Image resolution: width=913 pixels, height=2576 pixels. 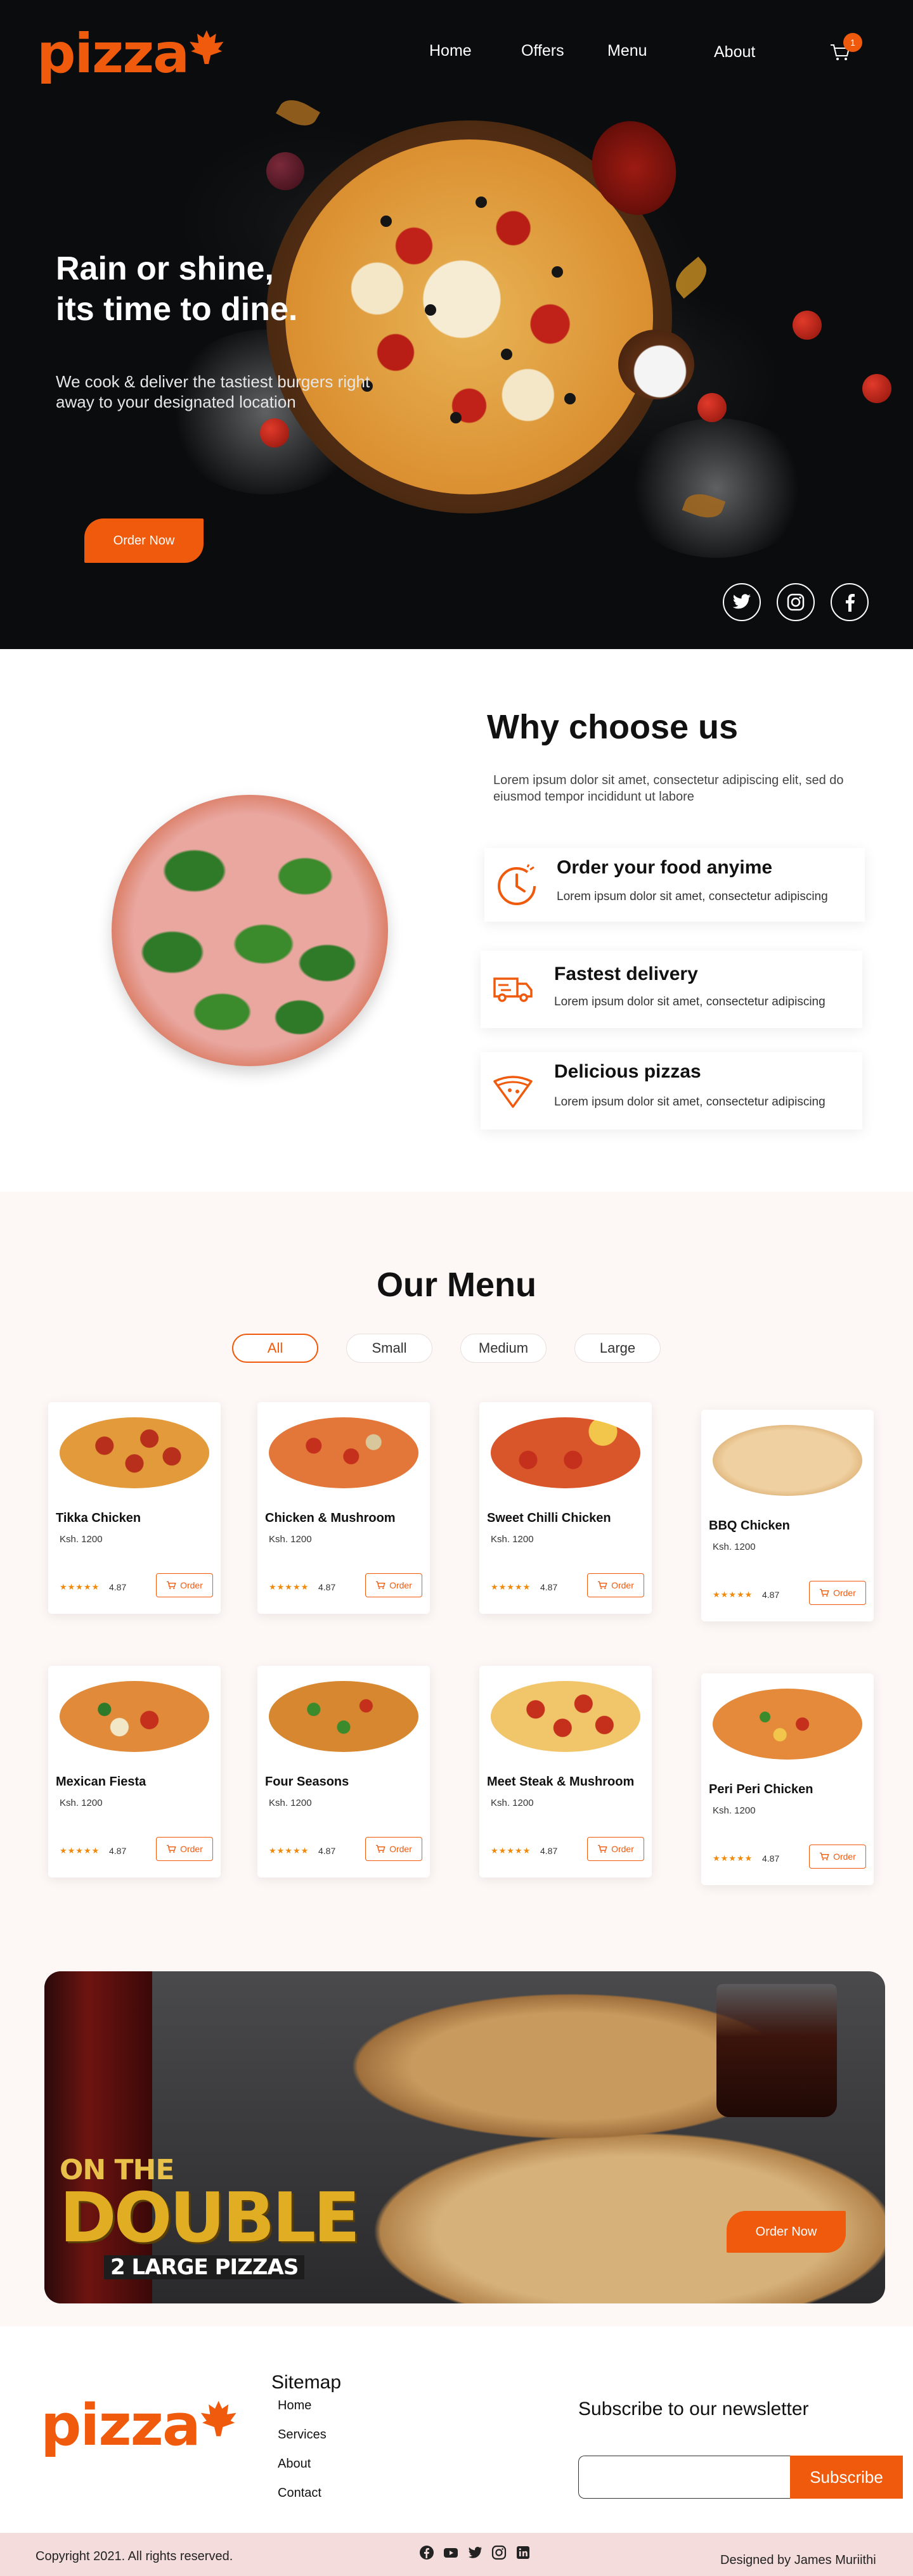 I want to click on subscribe-button: Subscribe, so click(x=846, y=2477).